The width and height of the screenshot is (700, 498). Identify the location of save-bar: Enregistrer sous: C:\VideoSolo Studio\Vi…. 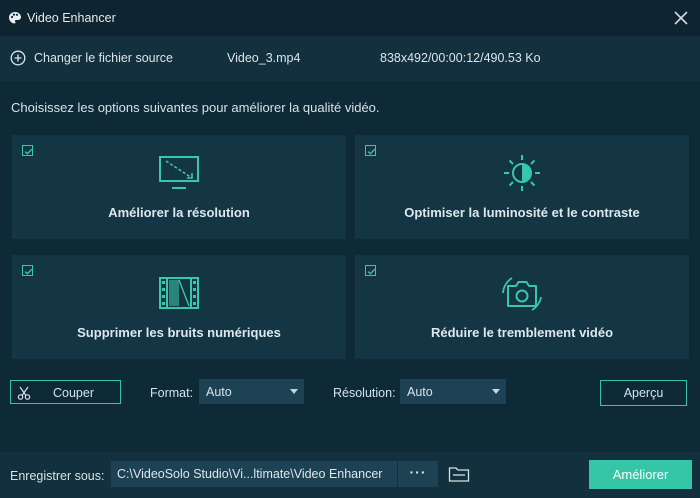
(350, 475).